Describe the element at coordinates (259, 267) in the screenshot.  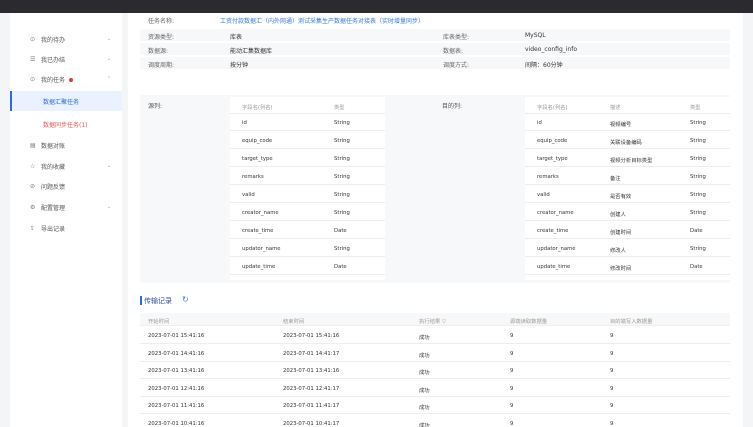
I see `table-cell: update_time` at that location.